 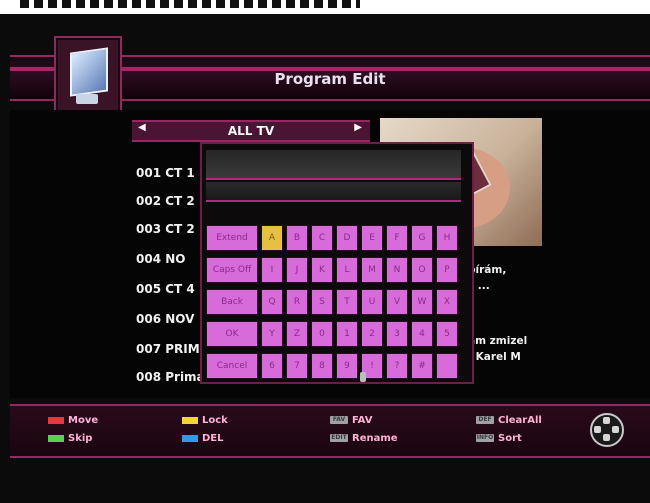 I want to click on keyboard-key: ?, so click(x=397, y=366).